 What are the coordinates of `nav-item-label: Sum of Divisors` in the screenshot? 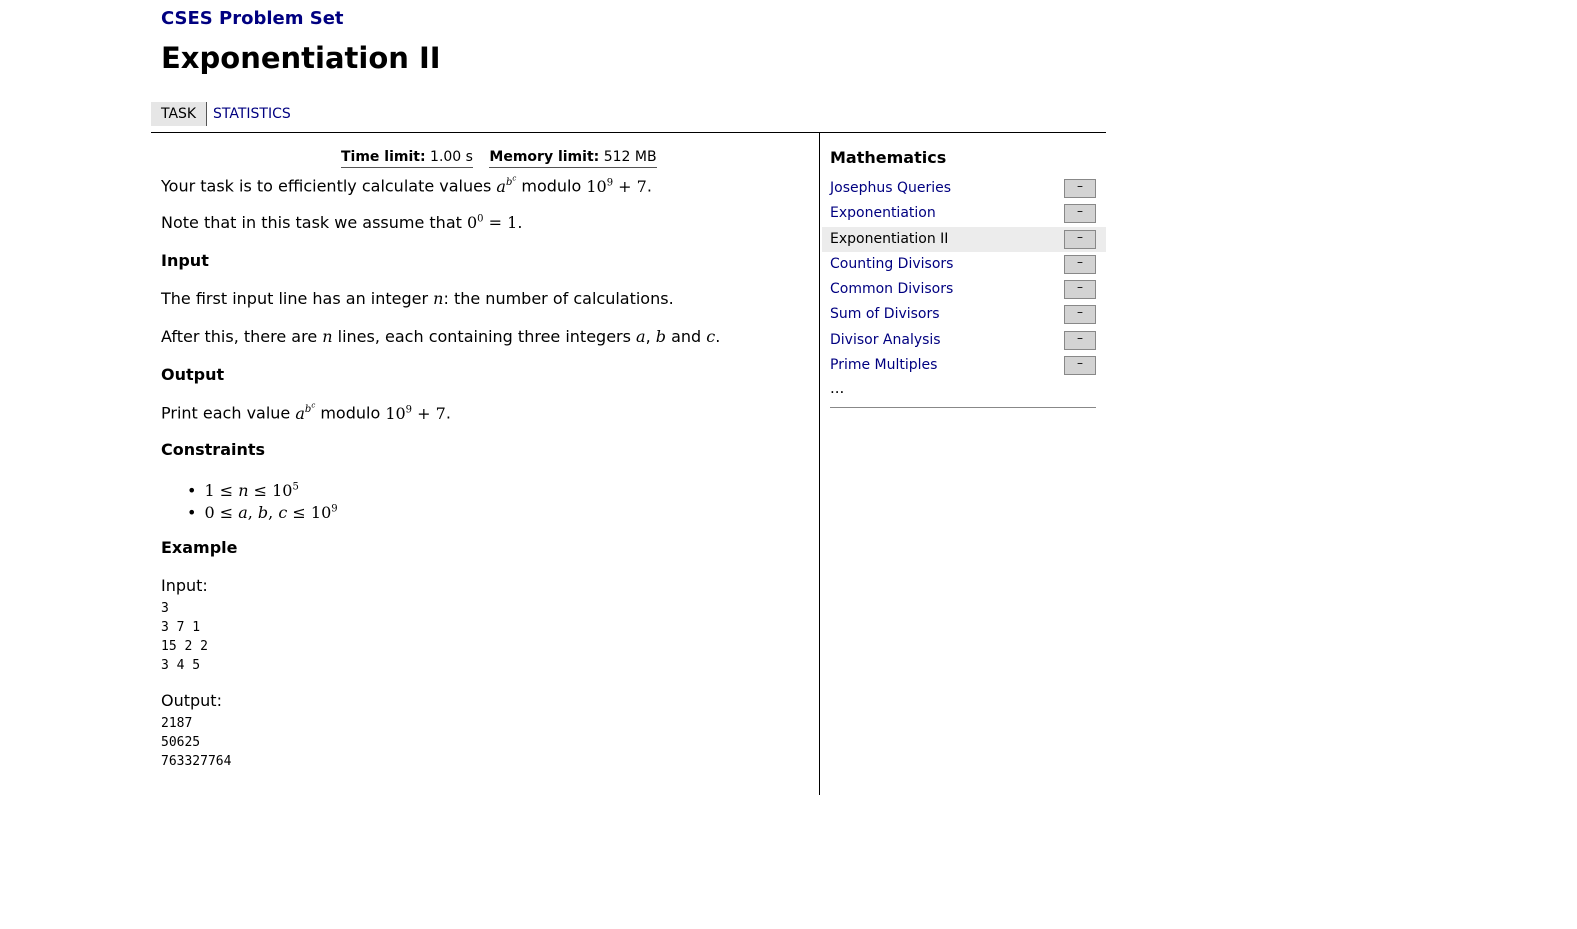 It's located at (885, 314).